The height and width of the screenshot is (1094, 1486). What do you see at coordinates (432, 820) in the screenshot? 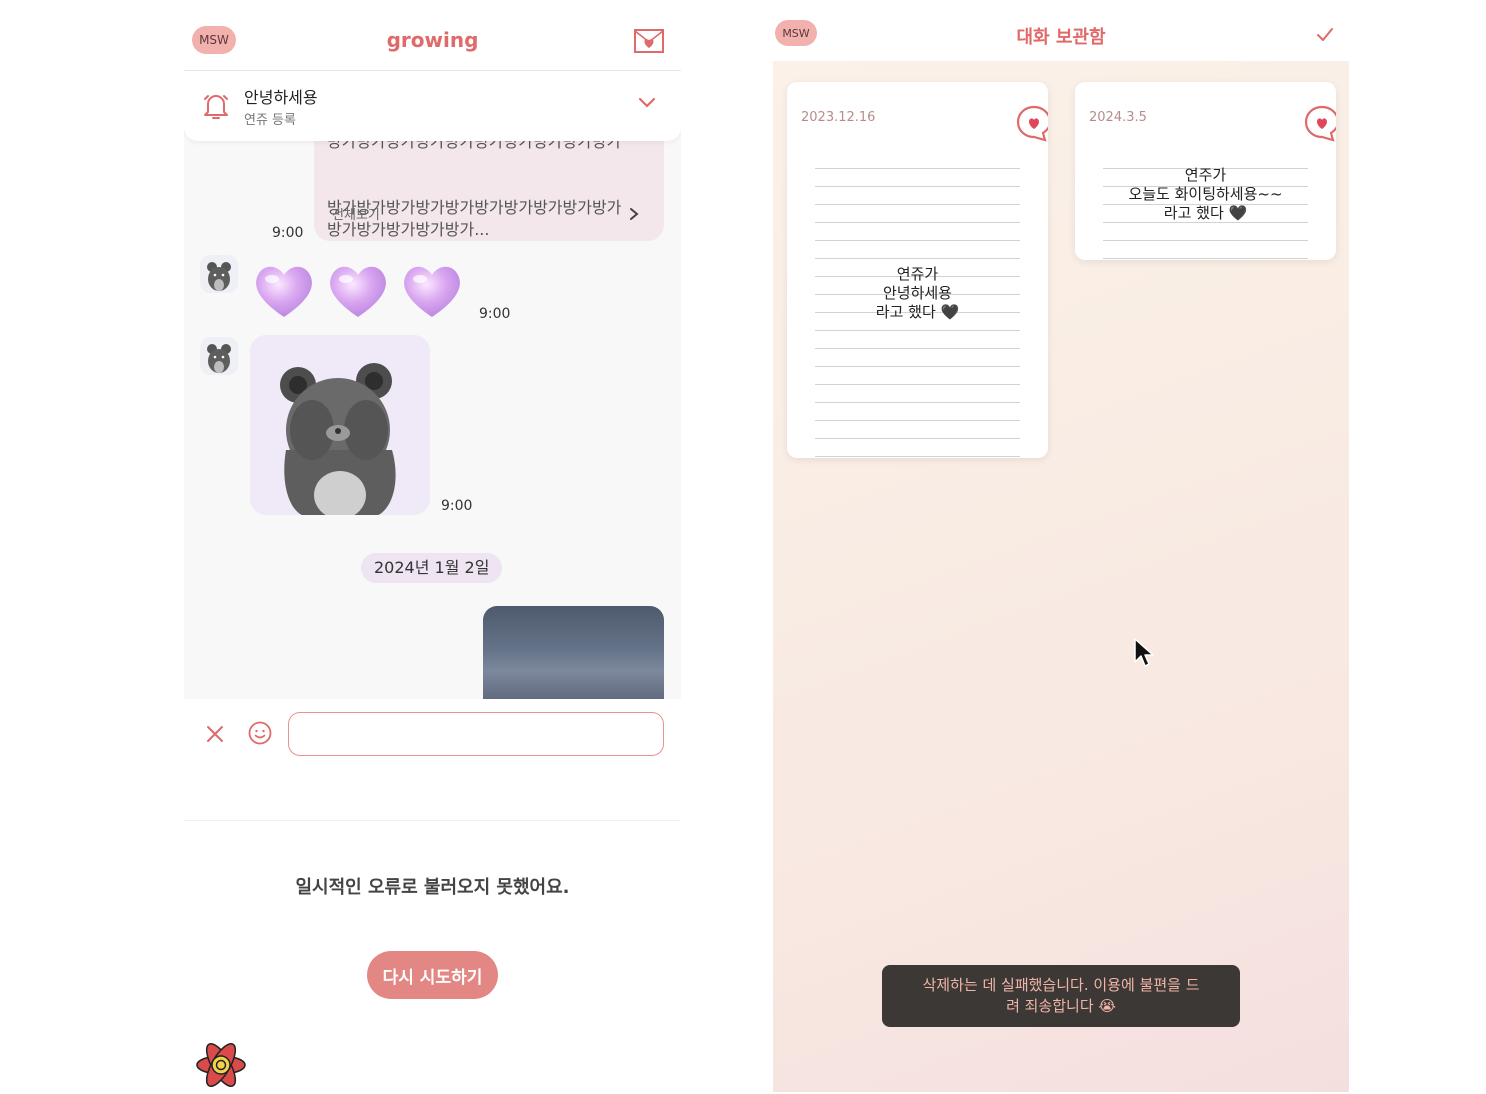
I see `divider` at bounding box center [432, 820].